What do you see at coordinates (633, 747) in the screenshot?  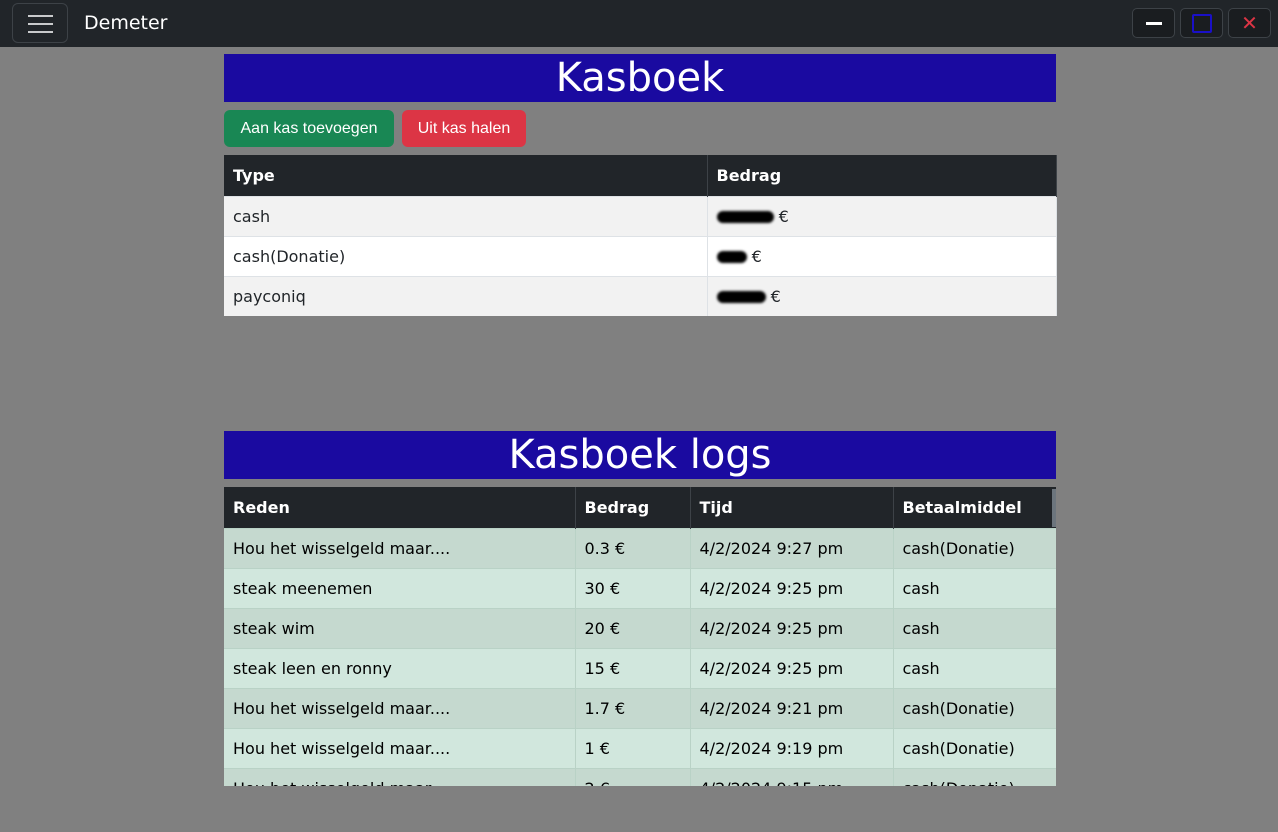 I see `amount-cell: 1 €` at bounding box center [633, 747].